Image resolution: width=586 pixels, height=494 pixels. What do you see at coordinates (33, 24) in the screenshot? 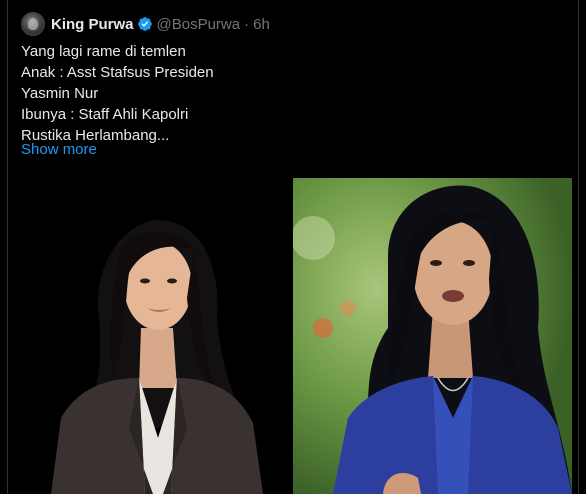
I see `avatar` at bounding box center [33, 24].